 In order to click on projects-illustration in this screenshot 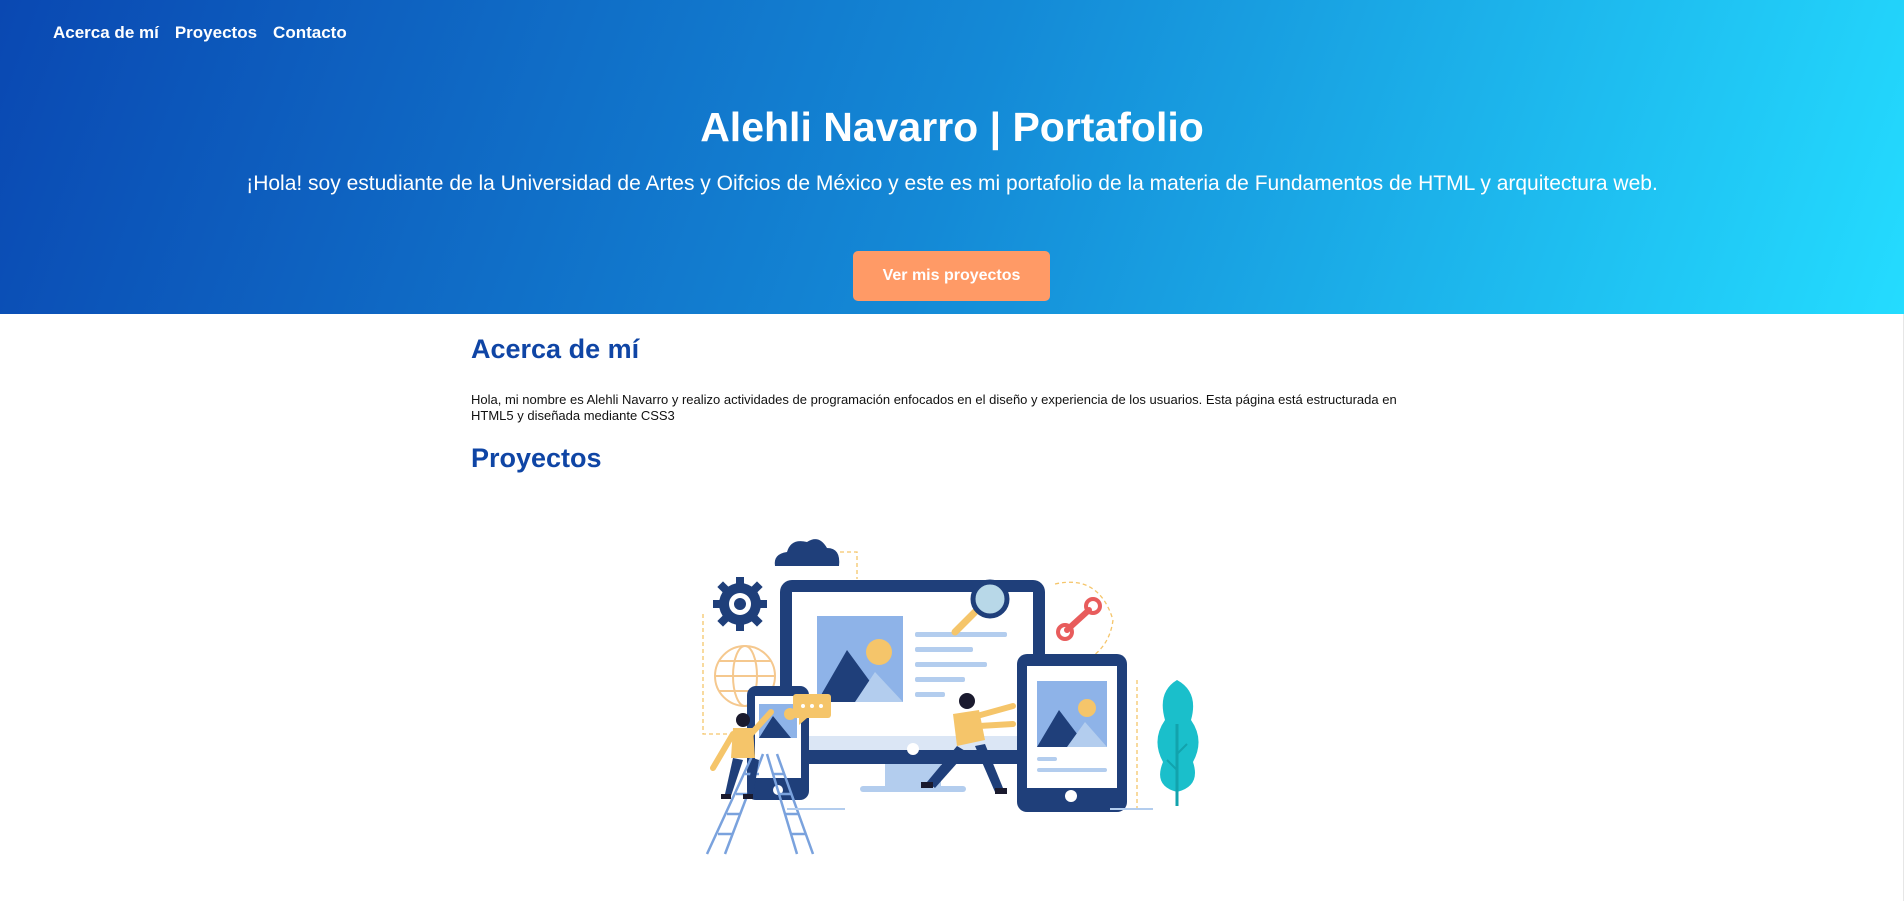, I will do `click(955, 693)`.